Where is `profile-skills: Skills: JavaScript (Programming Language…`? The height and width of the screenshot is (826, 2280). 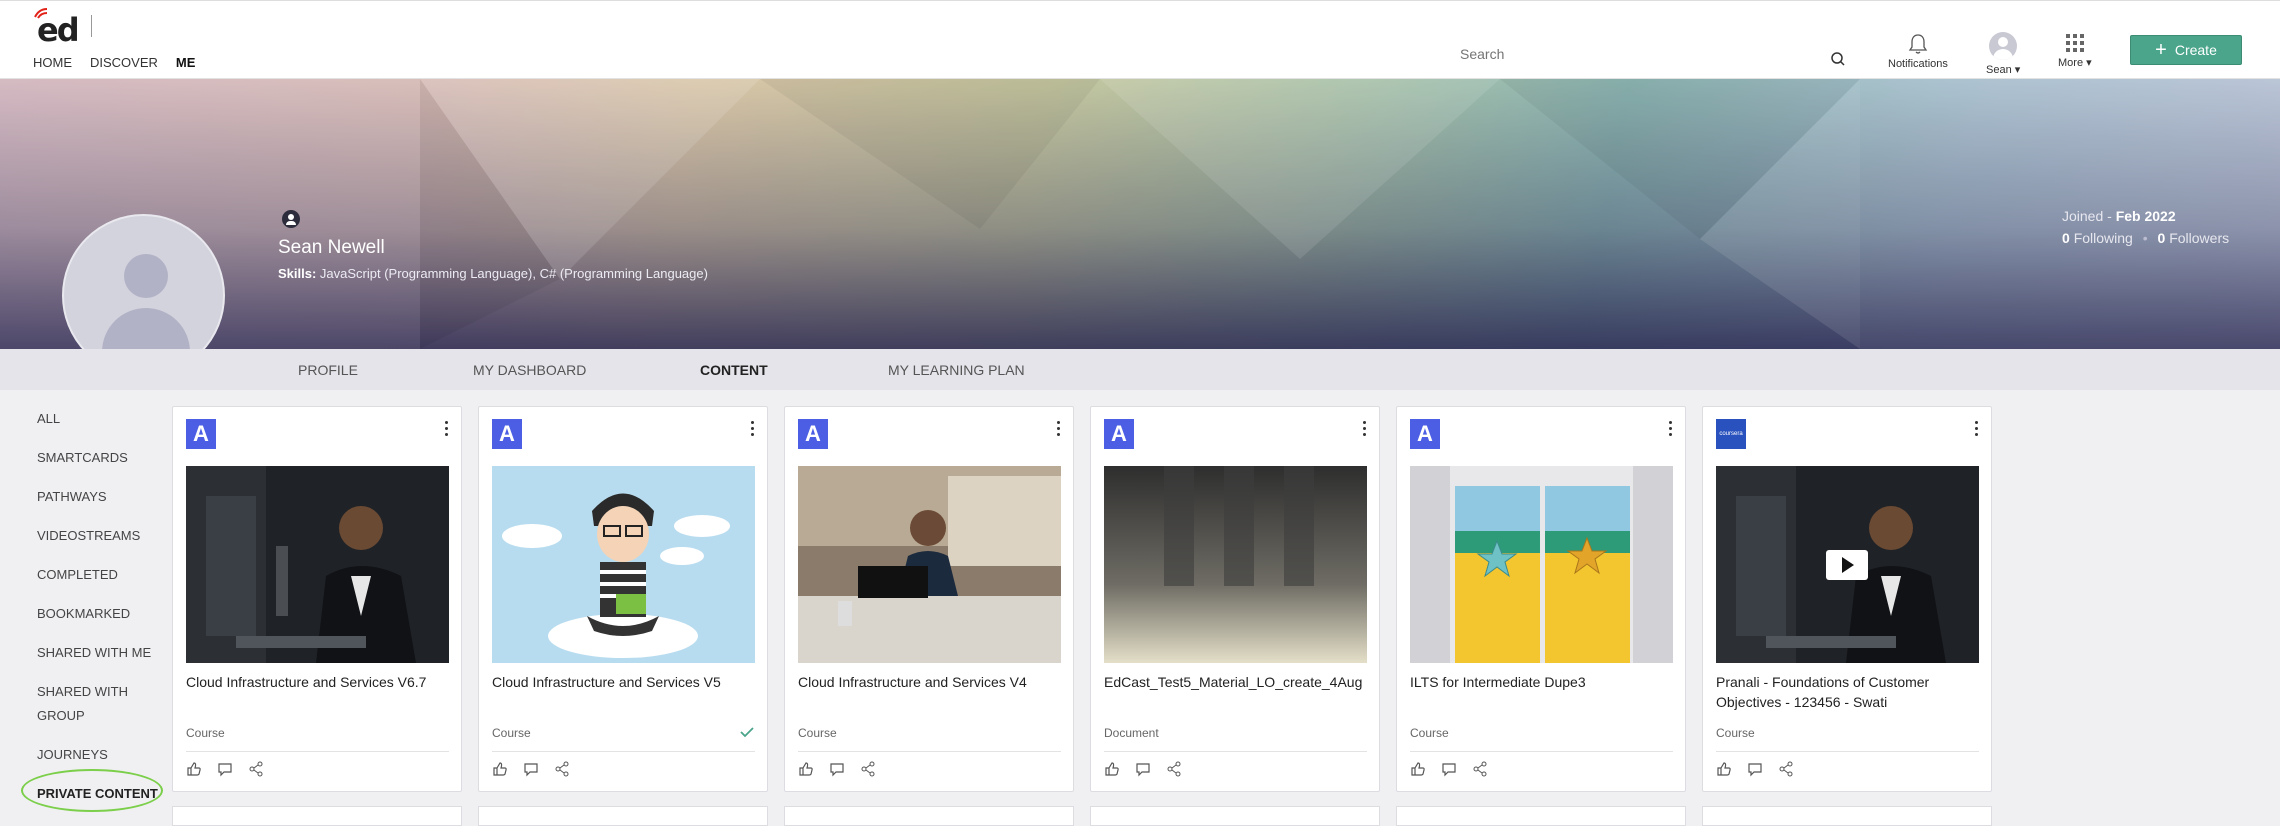
profile-skills: Skills: JavaScript (Programming Language… is located at coordinates (493, 273).